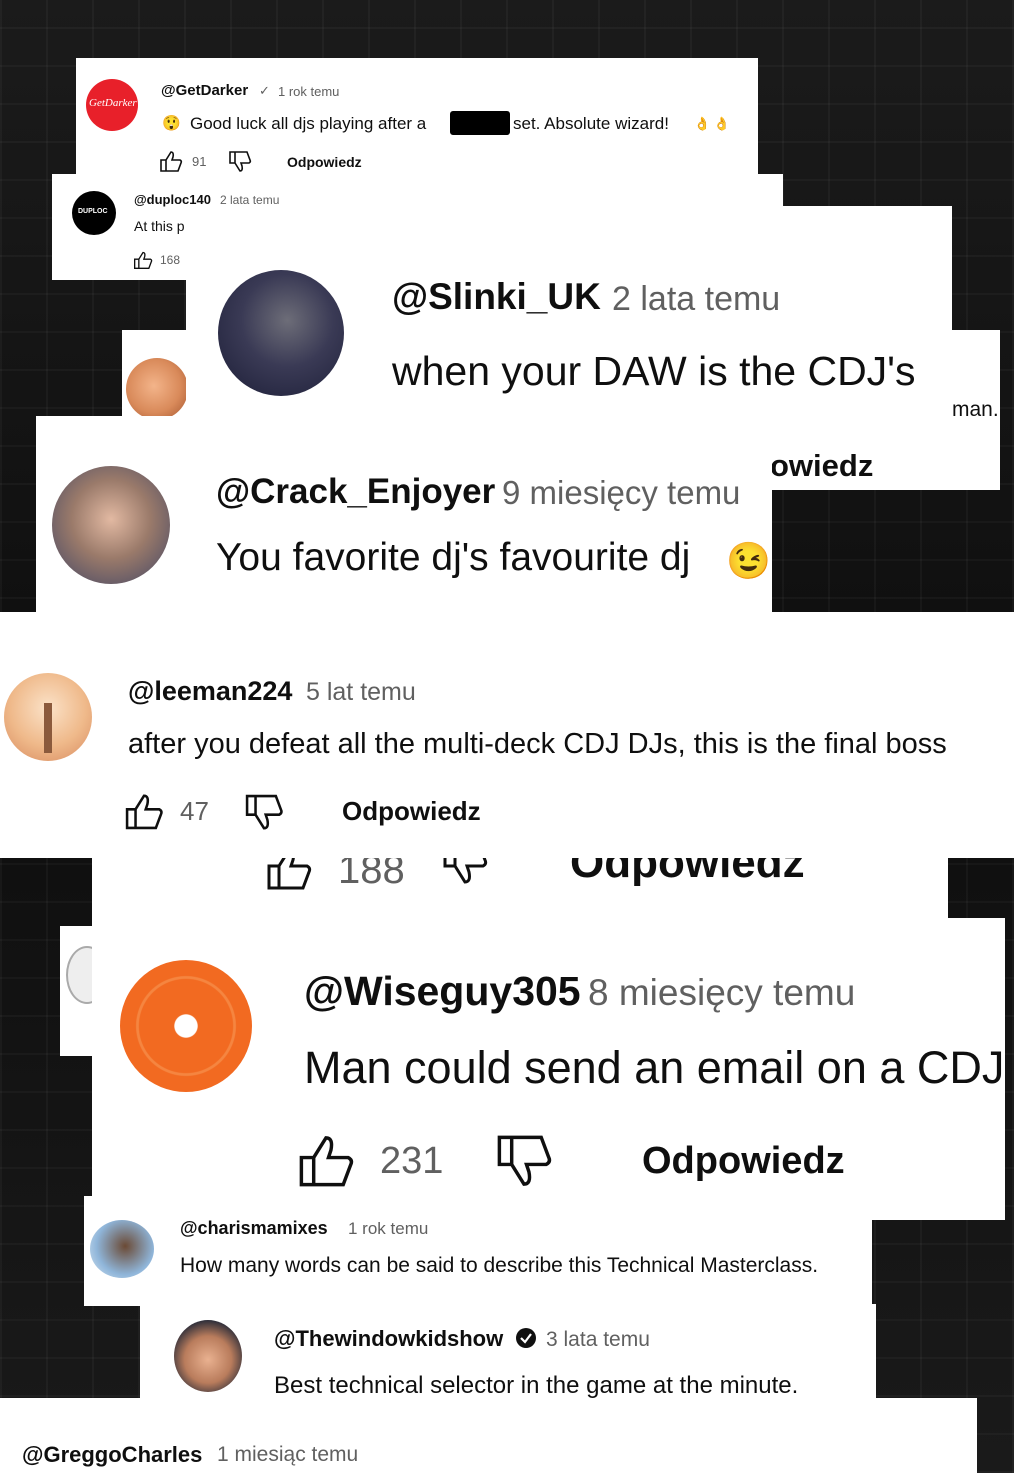  I want to click on comment-author: @GreggoCharles, so click(112, 1455).